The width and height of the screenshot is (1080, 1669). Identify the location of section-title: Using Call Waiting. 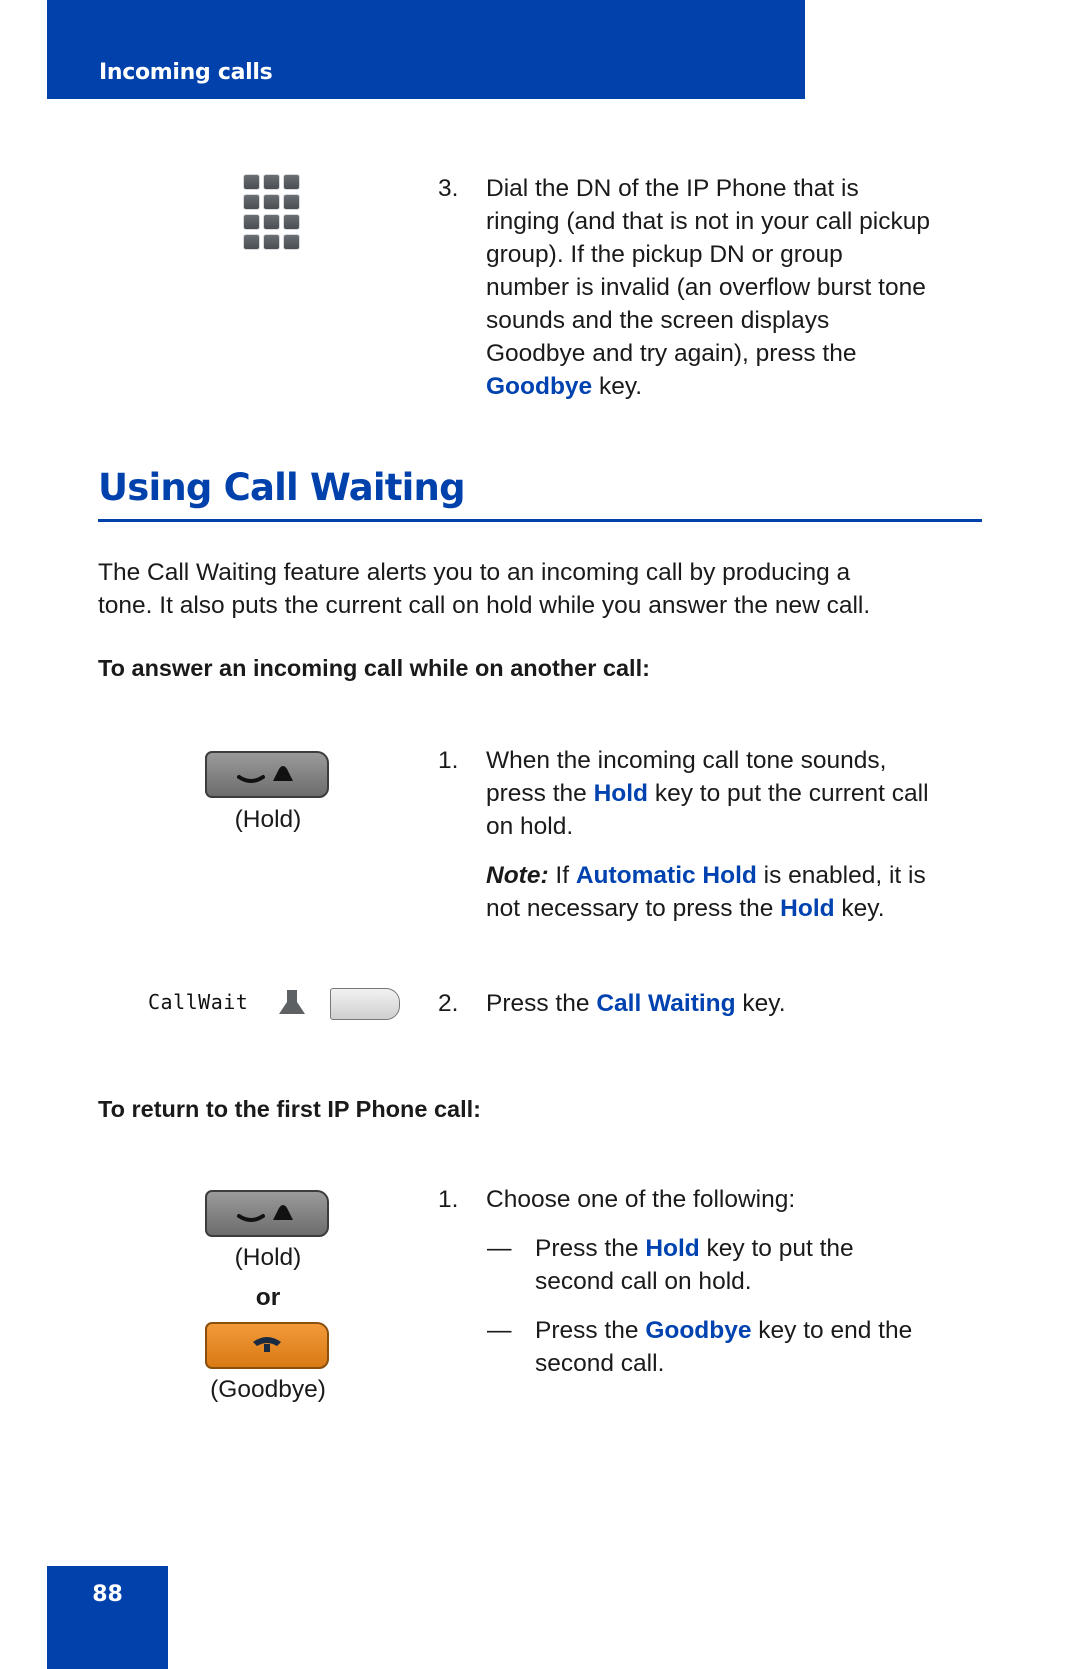
(282, 487).